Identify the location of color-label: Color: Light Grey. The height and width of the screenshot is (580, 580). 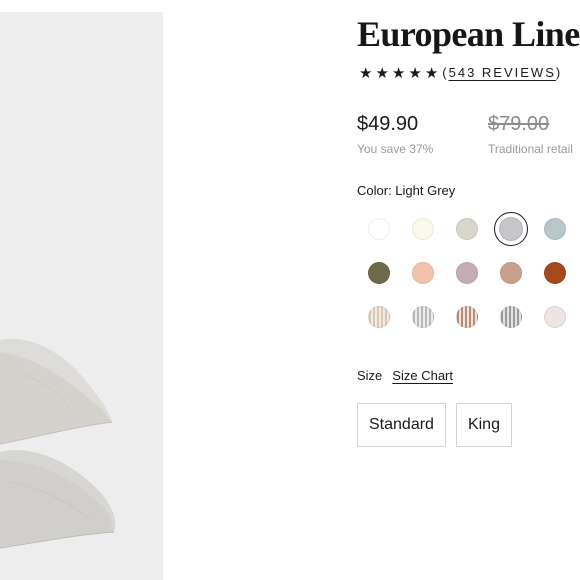
(406, 190).